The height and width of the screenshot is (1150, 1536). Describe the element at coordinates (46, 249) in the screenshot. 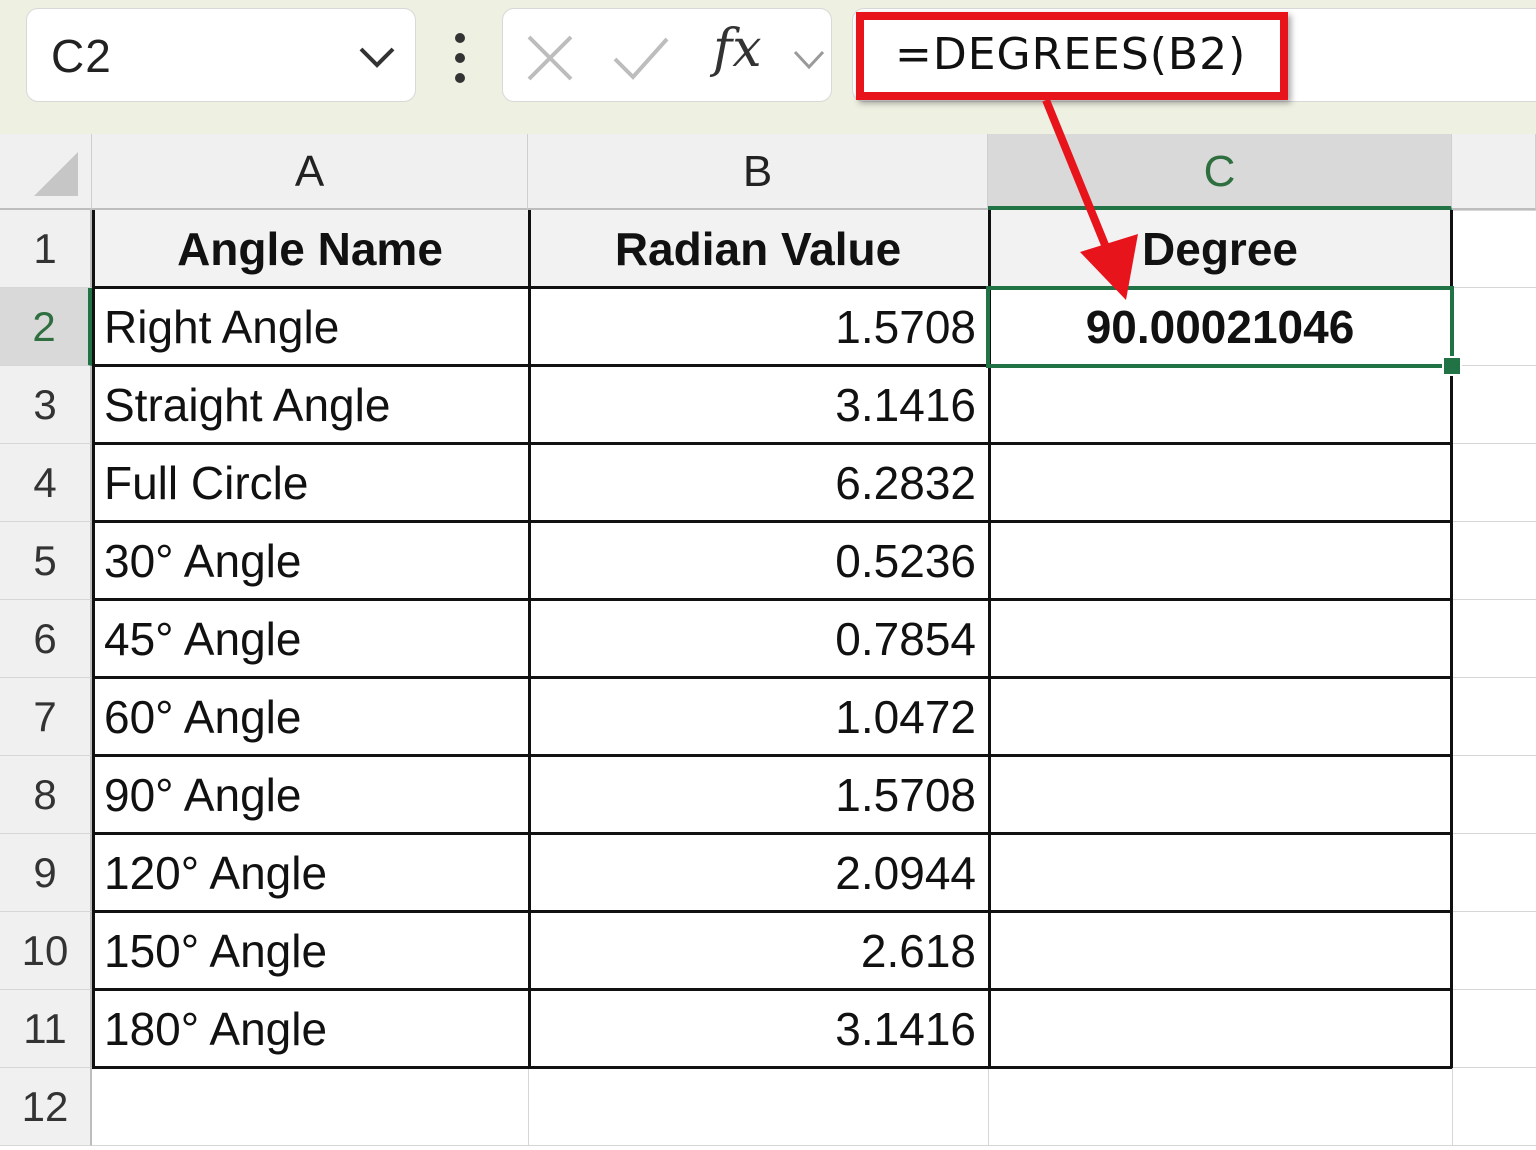

I see `row-header-1: 1` at that location.